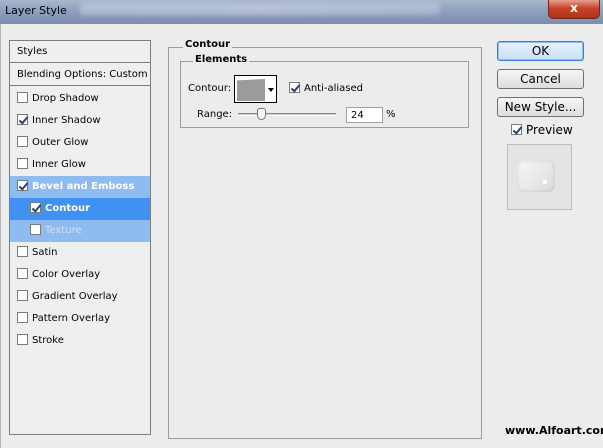 Image resolution: width=603 pixels, height=448 pixels. What do you see at coordinates (36, 10) in the screenshot?
I see `window-title: Layer Style` at bounding box center [36, 10].